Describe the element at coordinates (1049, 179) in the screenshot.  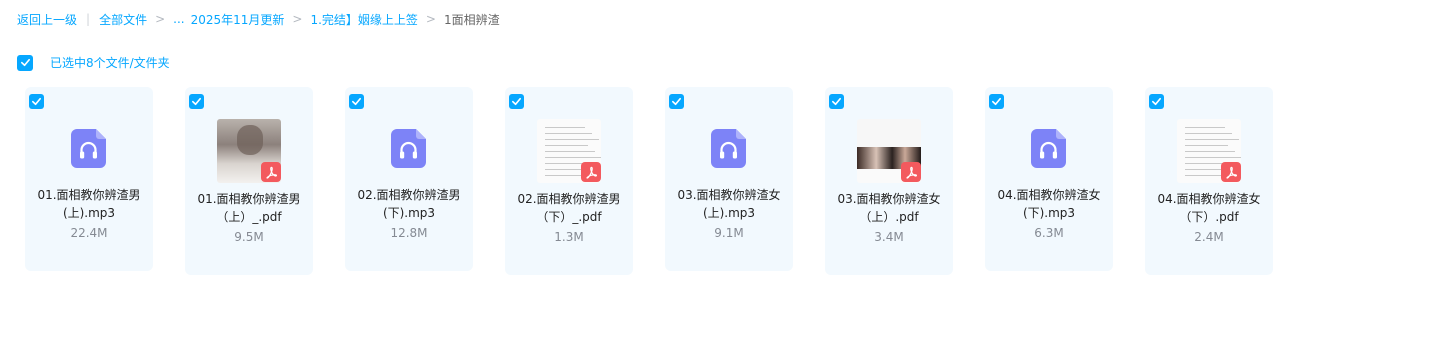
I see `file-card: 04.面相教你辨渣女(下).mp3 6.3M` at that location.